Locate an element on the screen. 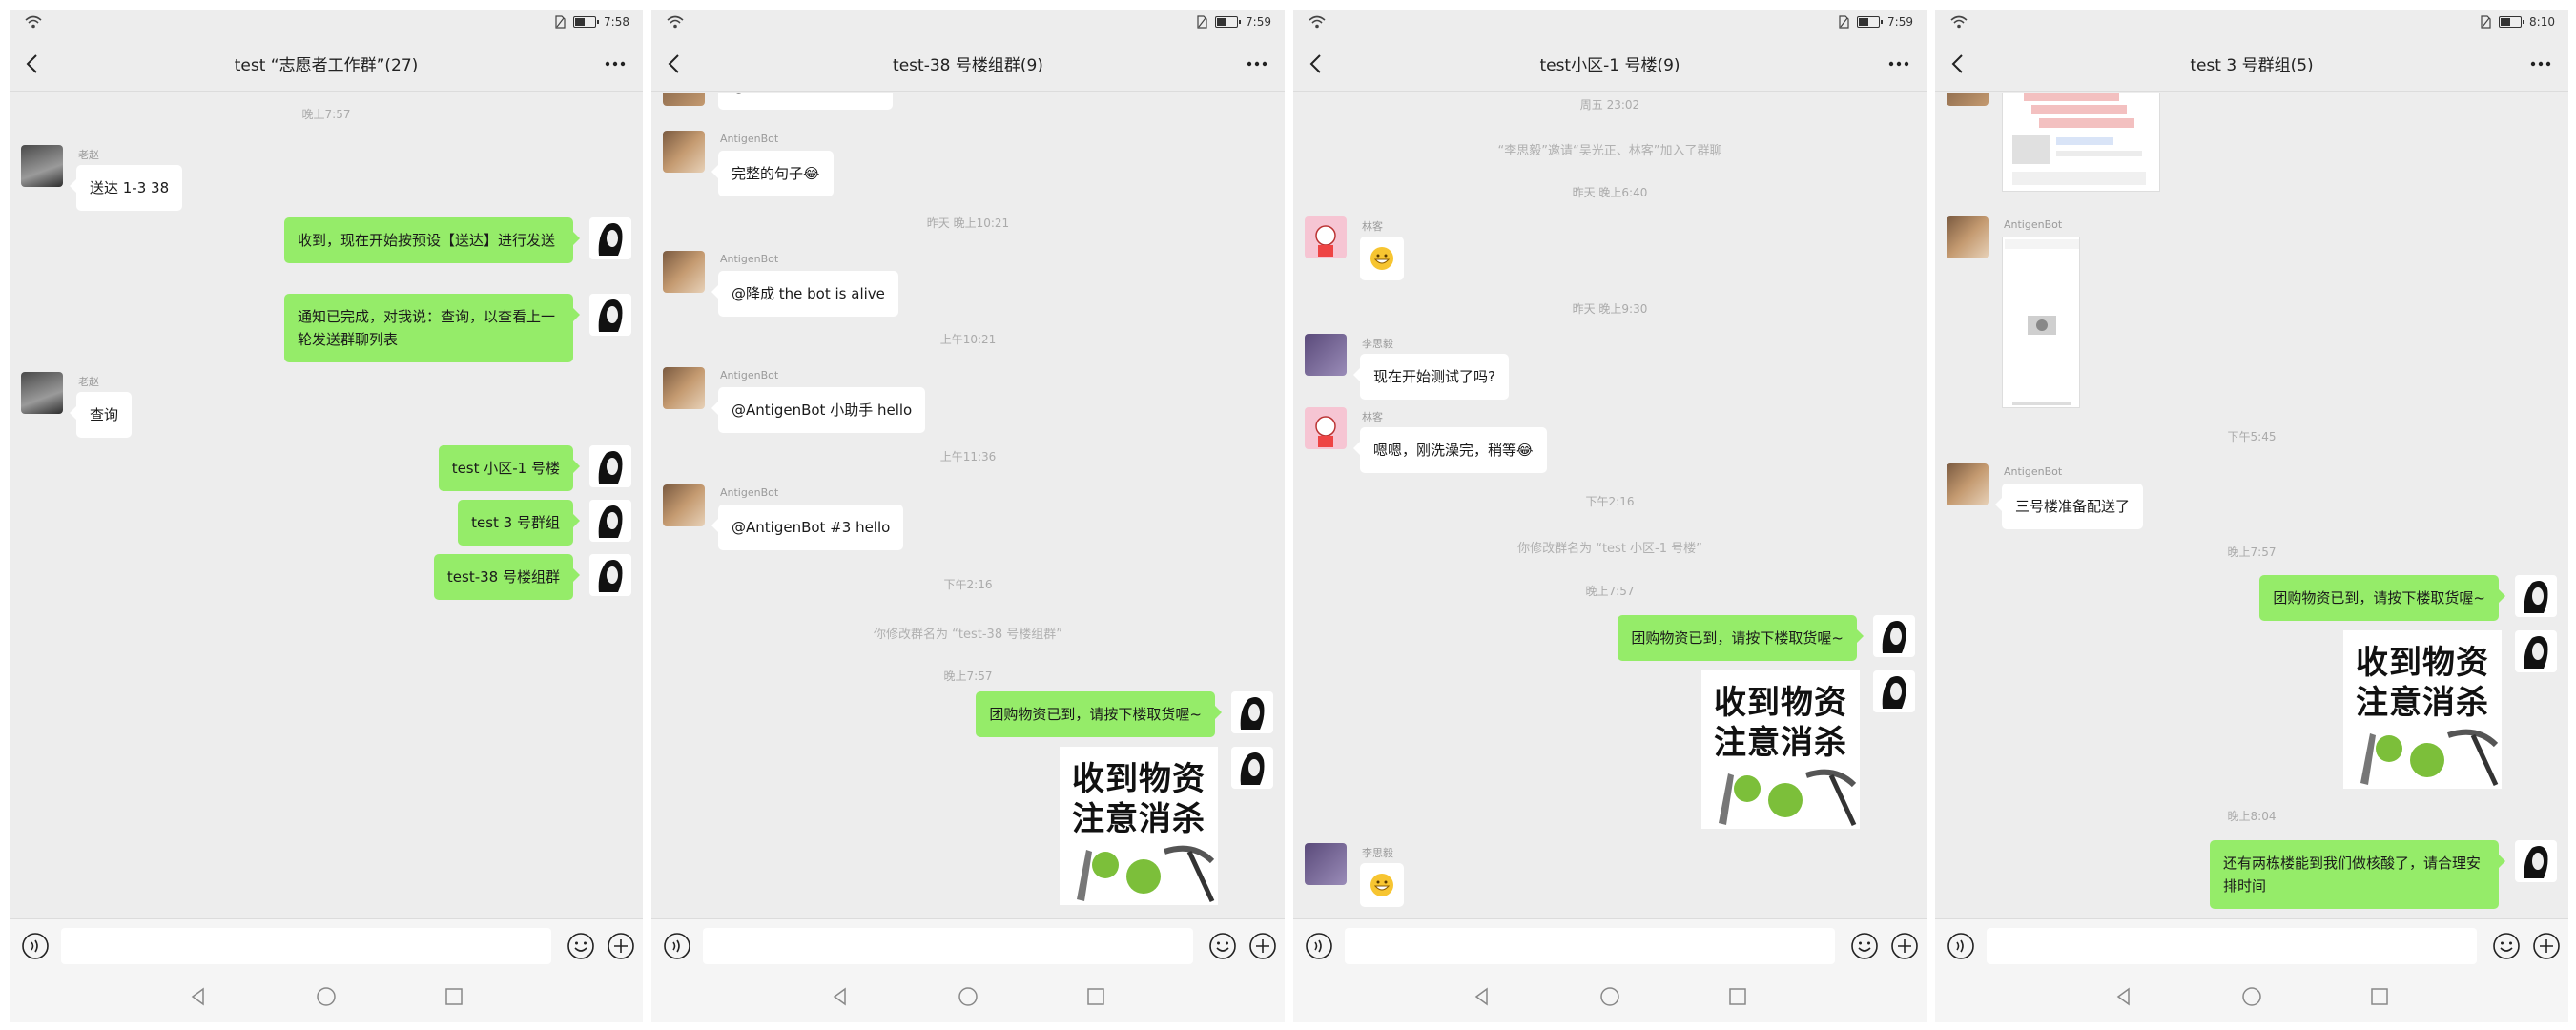 This screenshot has width=2576, height=1030. message-bubble: @降成 the bot is alive is located at coordinates (804, 294).